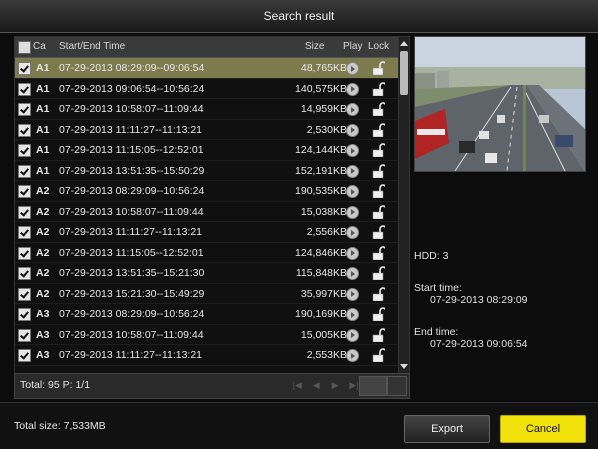  What do you see at coordinates (404, 73) in the screenshot?
I see `scroll-thumb` at bounding box center [404, 73].